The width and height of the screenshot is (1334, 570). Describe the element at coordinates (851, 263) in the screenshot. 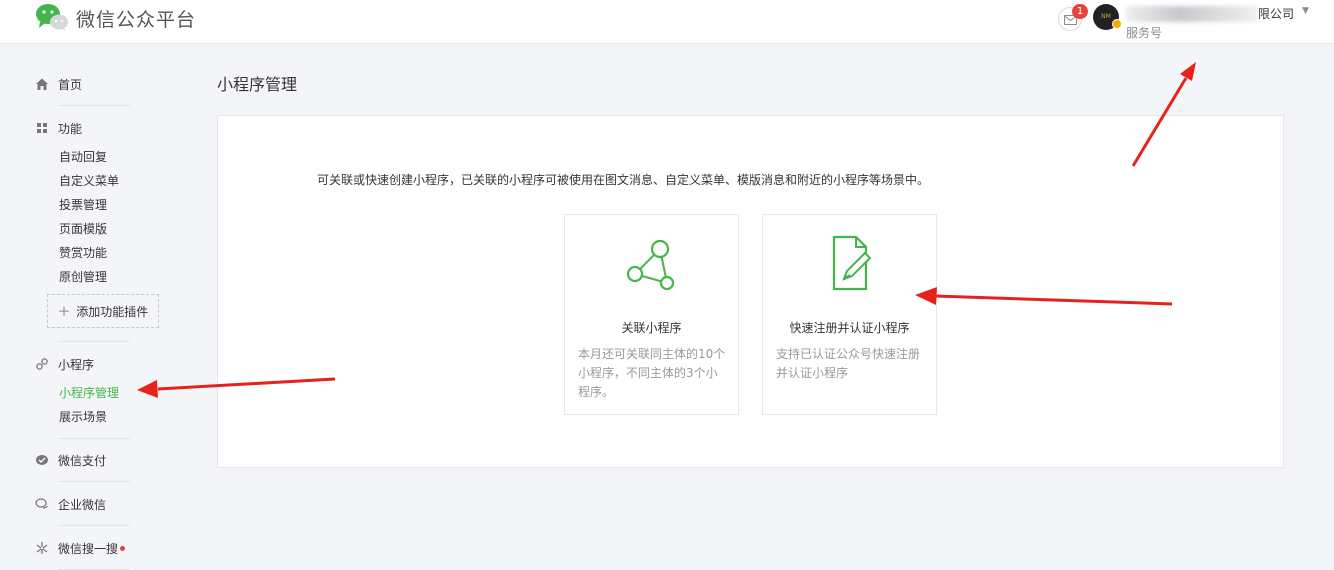

I see `register-document-icon` at that location.